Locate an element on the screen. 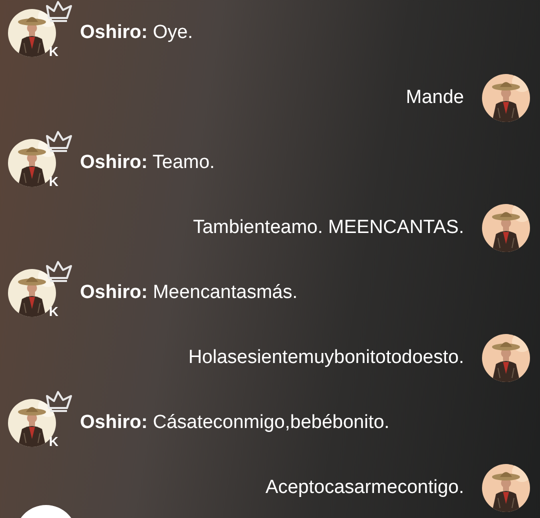  message-text: Mande is located at coordinates (435, 97).